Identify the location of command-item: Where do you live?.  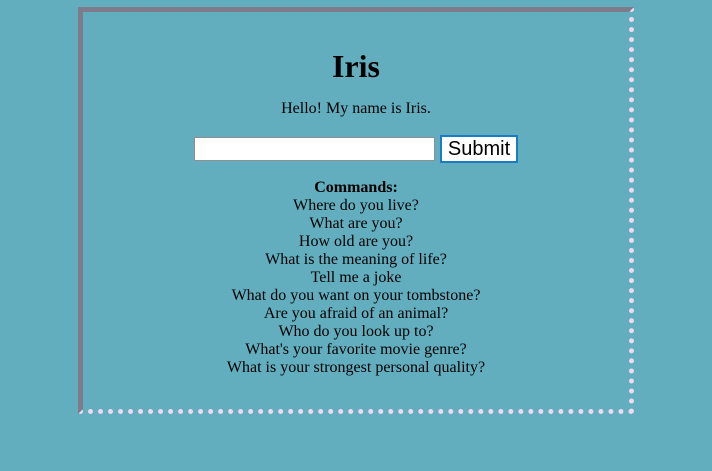
(356, 205).